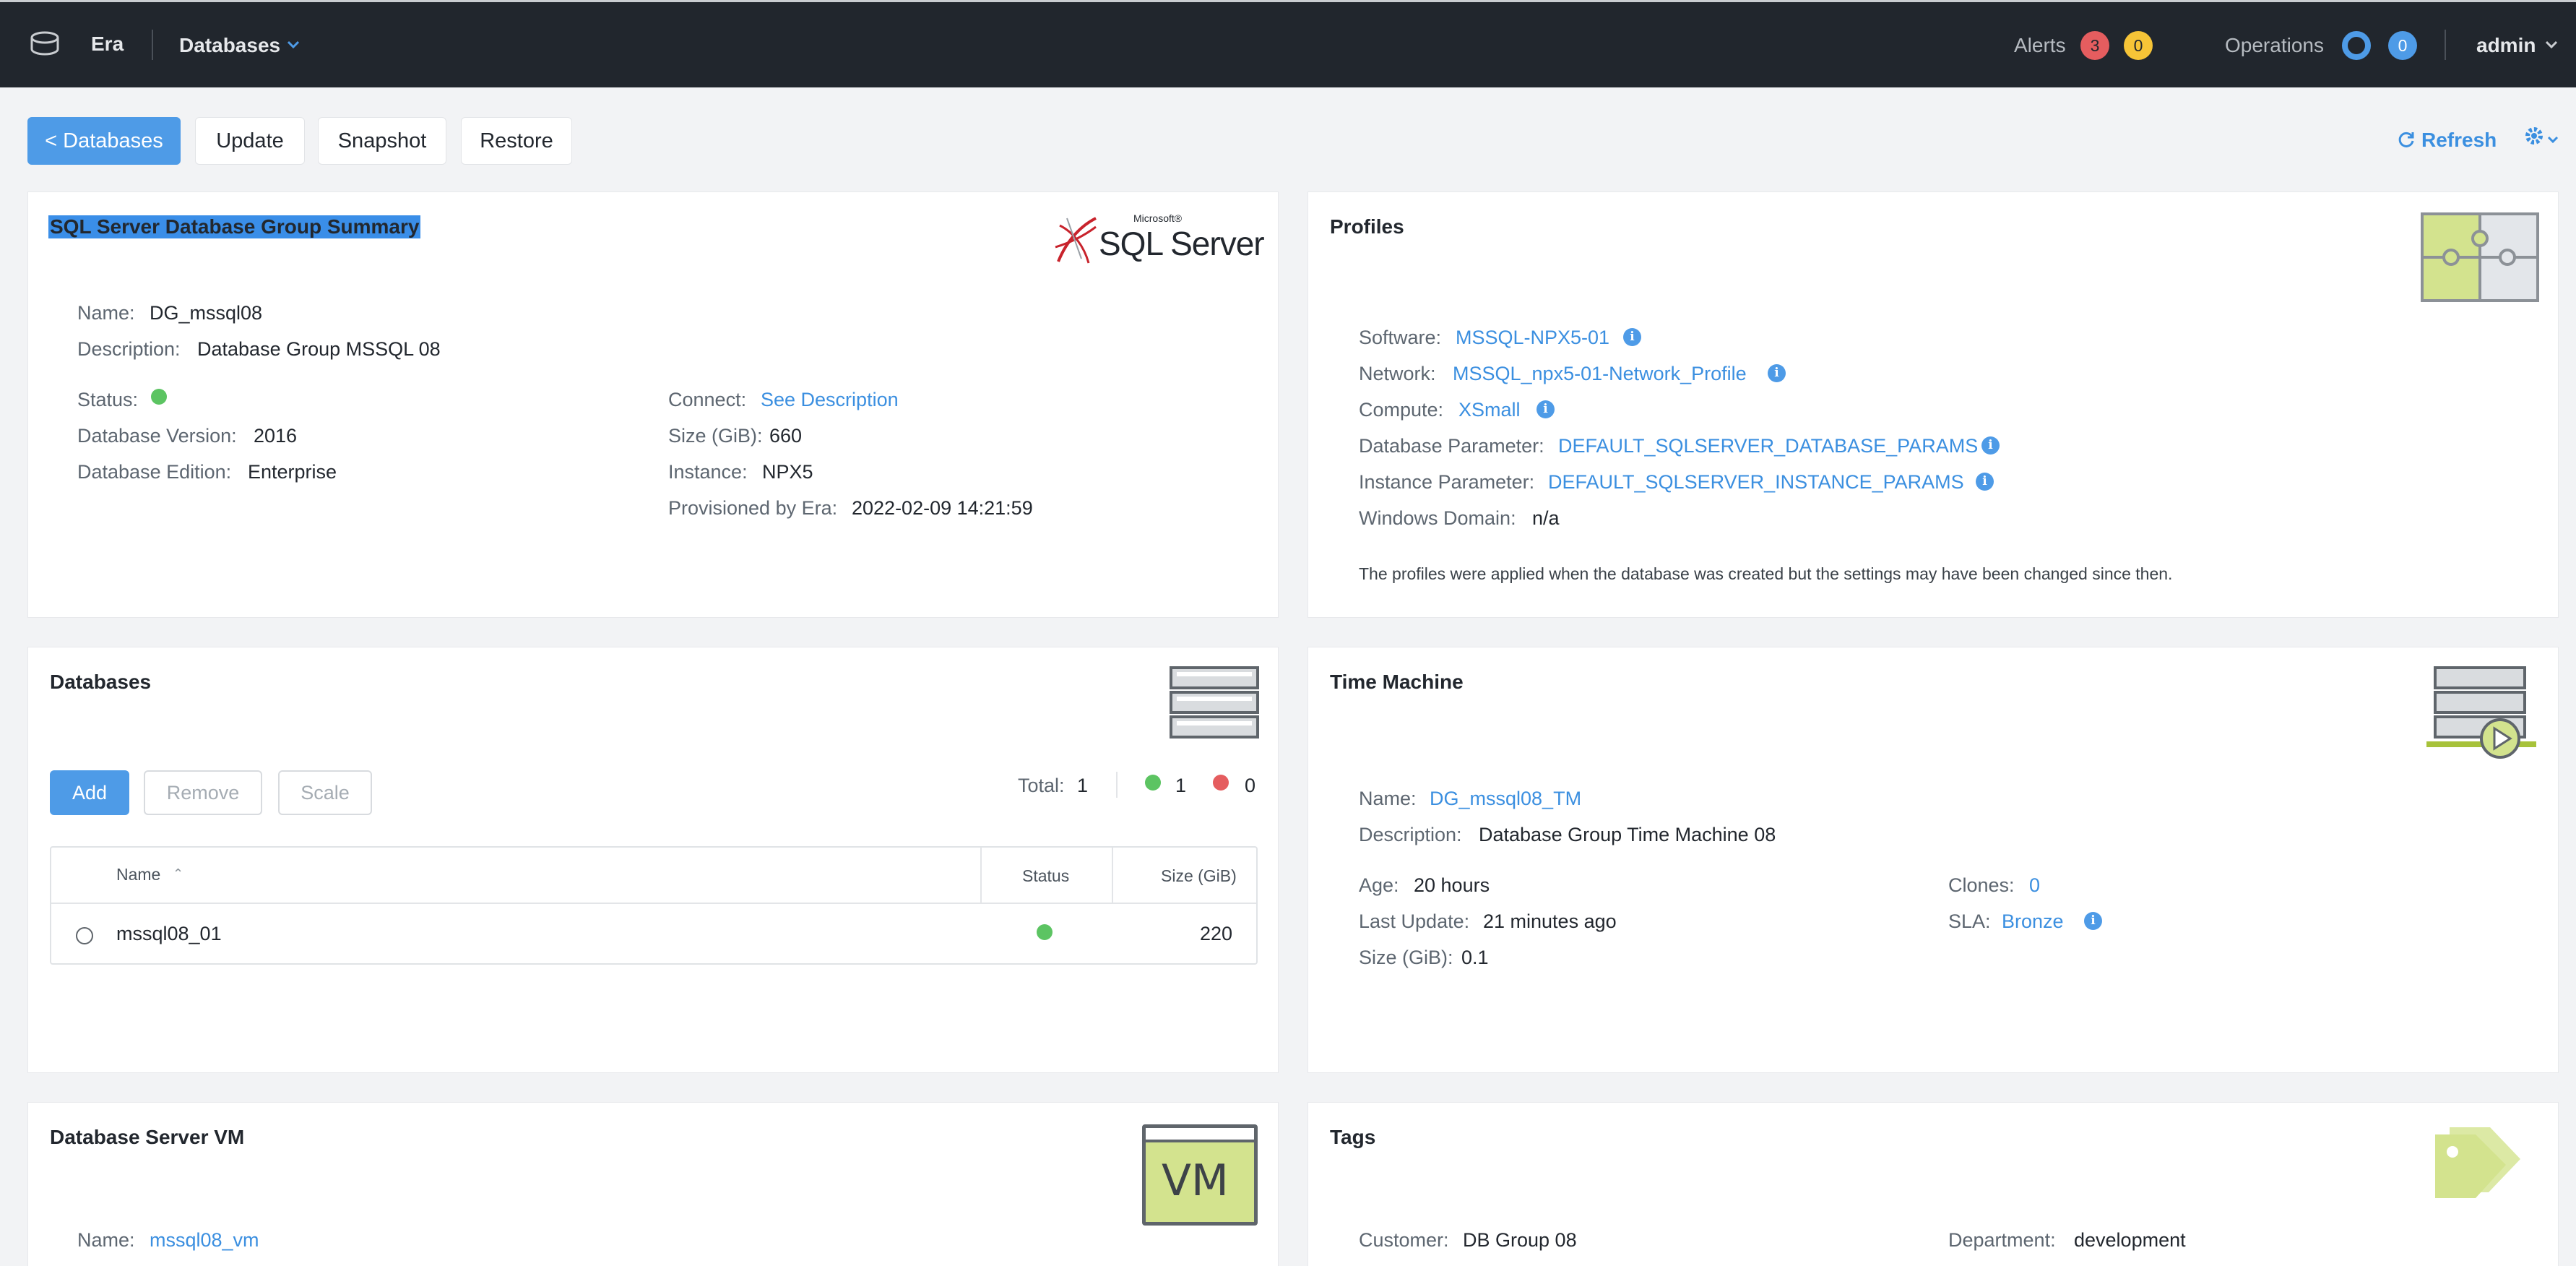  I want to click on scale-database-button: Scale, so click(325, 792).